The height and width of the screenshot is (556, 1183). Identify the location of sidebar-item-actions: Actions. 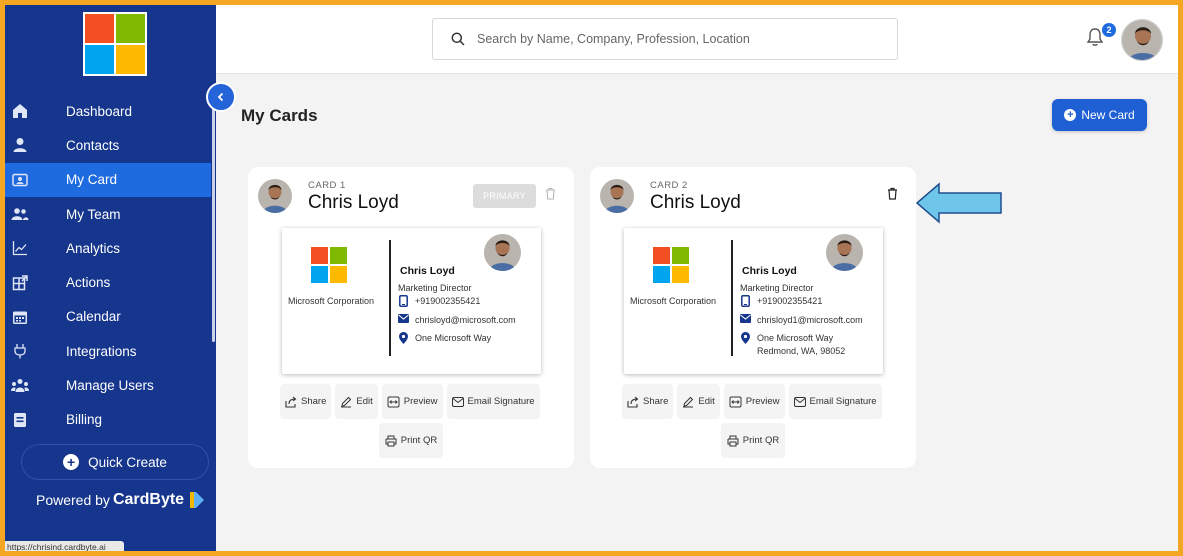
(108, 282).